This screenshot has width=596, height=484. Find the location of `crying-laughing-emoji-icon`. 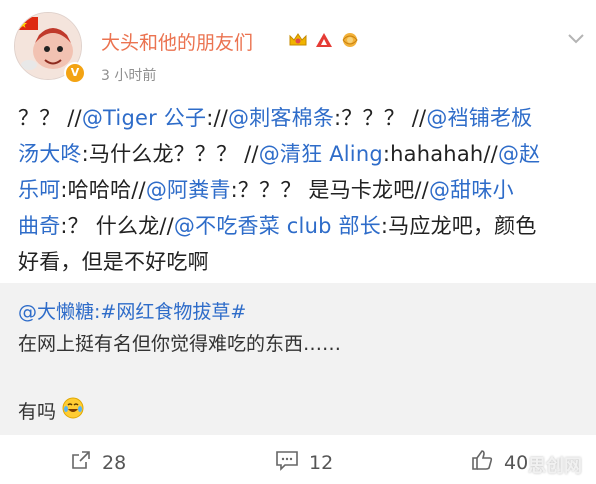

crying-laughing-emoji-icon is located at coordinates (73, 410).